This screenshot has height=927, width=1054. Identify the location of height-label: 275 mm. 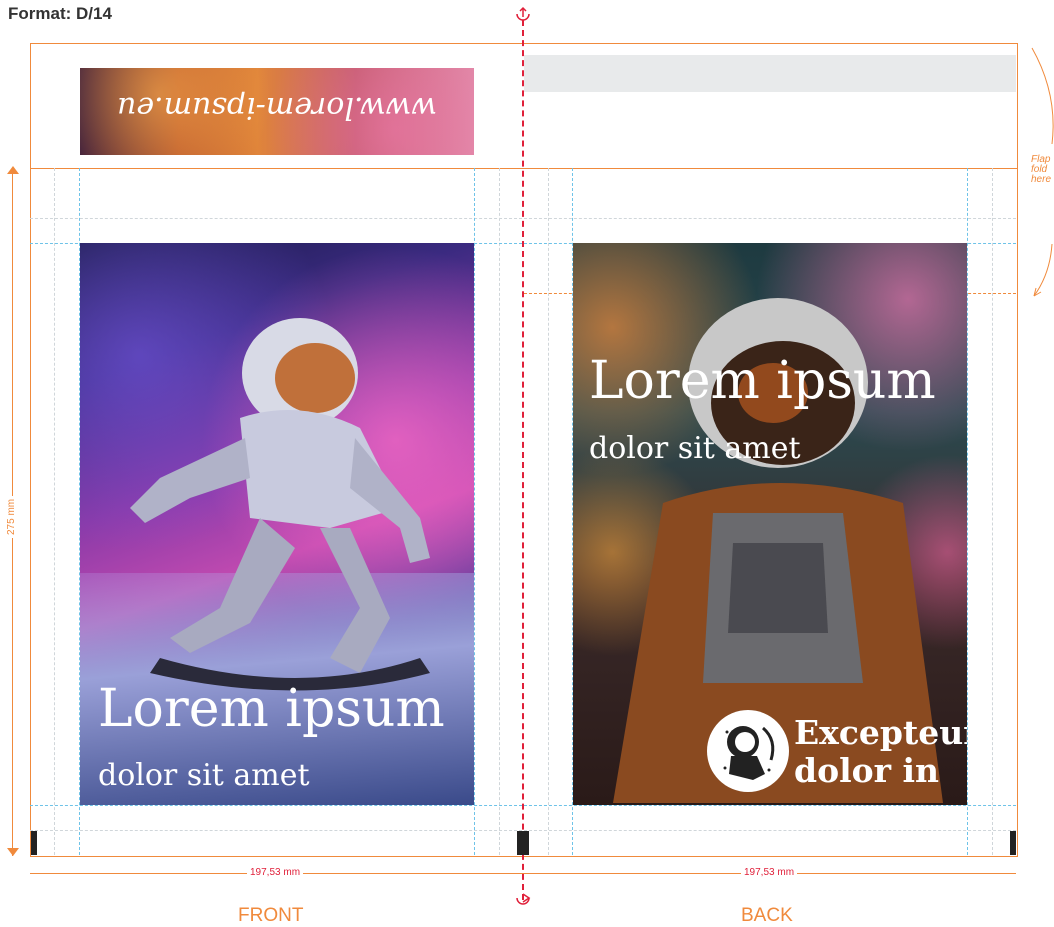
(11, 516).